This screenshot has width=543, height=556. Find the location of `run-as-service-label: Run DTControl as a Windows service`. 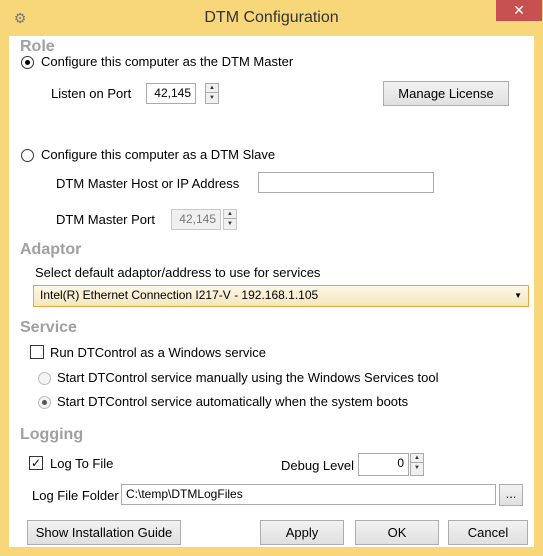

run-as-service-label: Run DTControl as a Windows service is located at coordinates (158, 352).